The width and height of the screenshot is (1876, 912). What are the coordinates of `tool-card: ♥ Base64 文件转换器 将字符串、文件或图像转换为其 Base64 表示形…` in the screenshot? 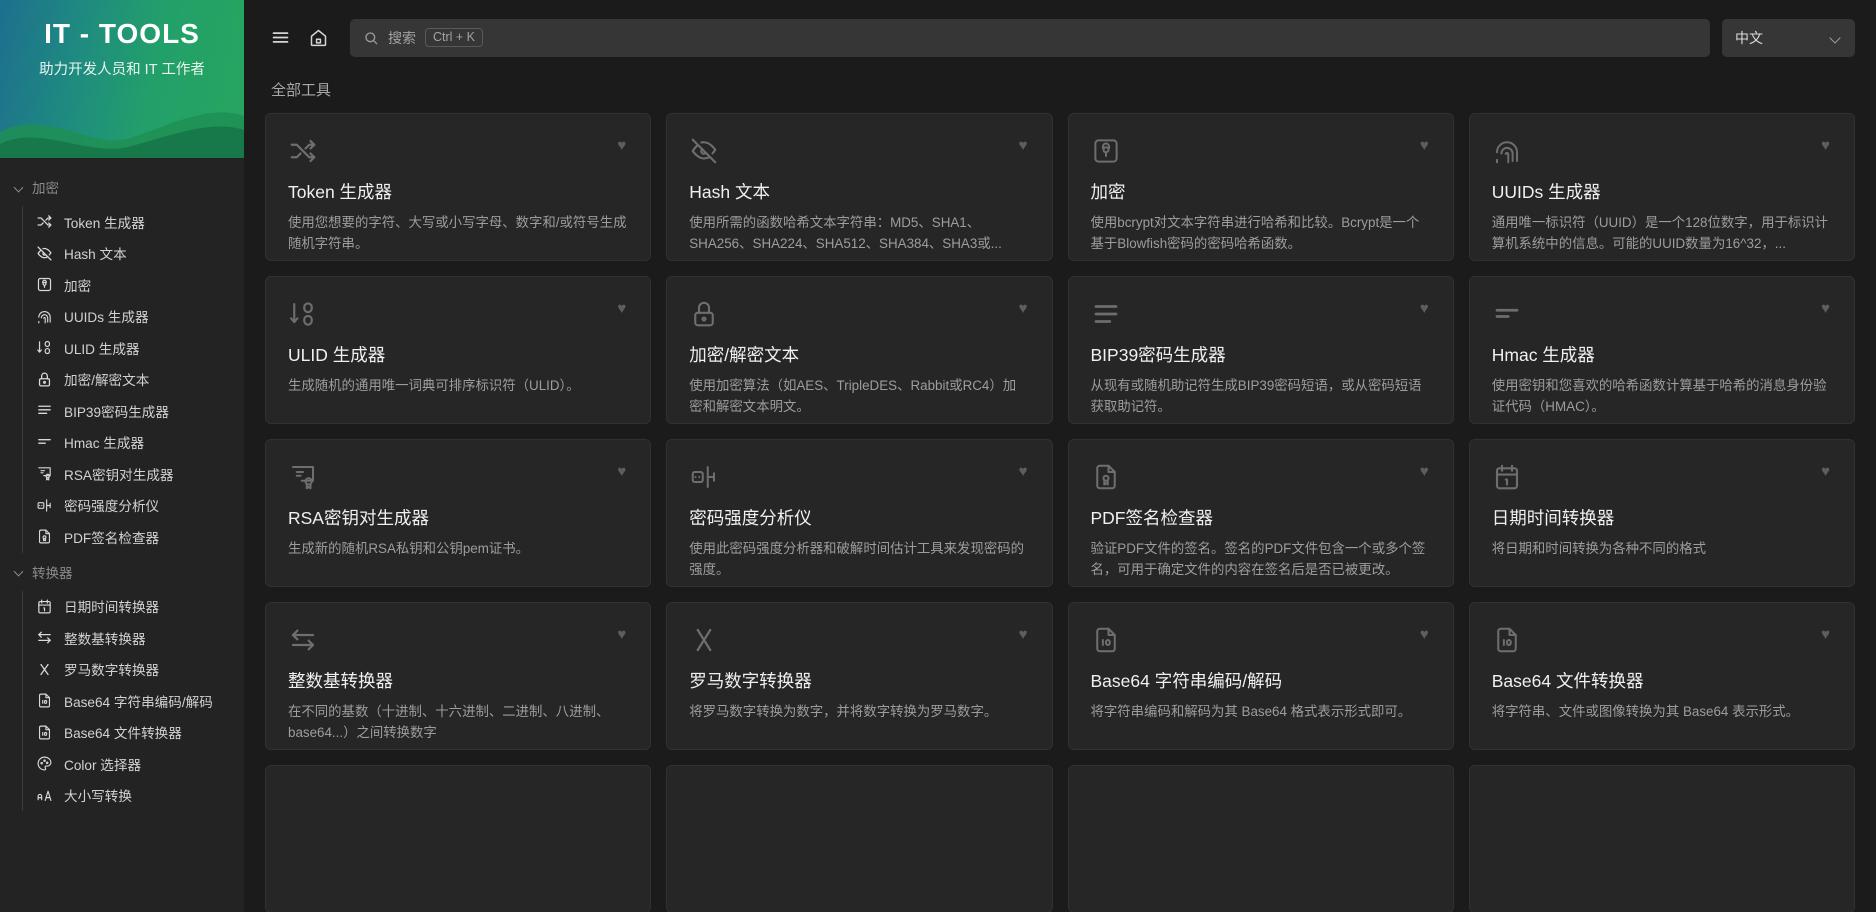 It's located at (1661, 676).